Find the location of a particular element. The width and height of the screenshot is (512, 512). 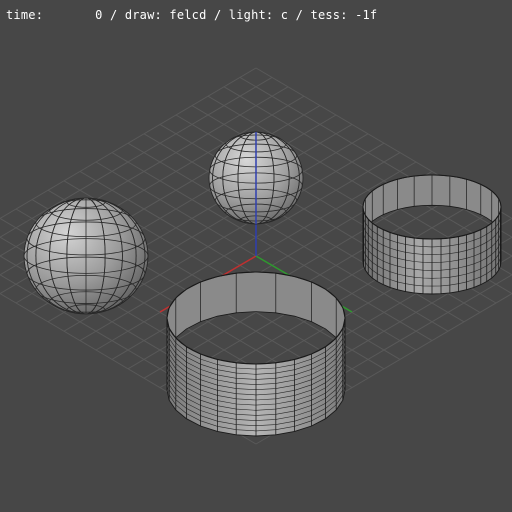

sphere-center is located at coordinates (256, 178).